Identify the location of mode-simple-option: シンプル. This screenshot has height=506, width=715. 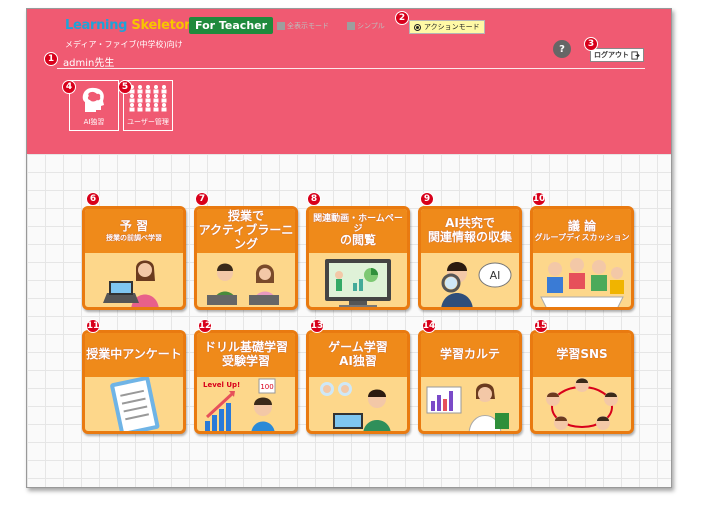
(366, 26).